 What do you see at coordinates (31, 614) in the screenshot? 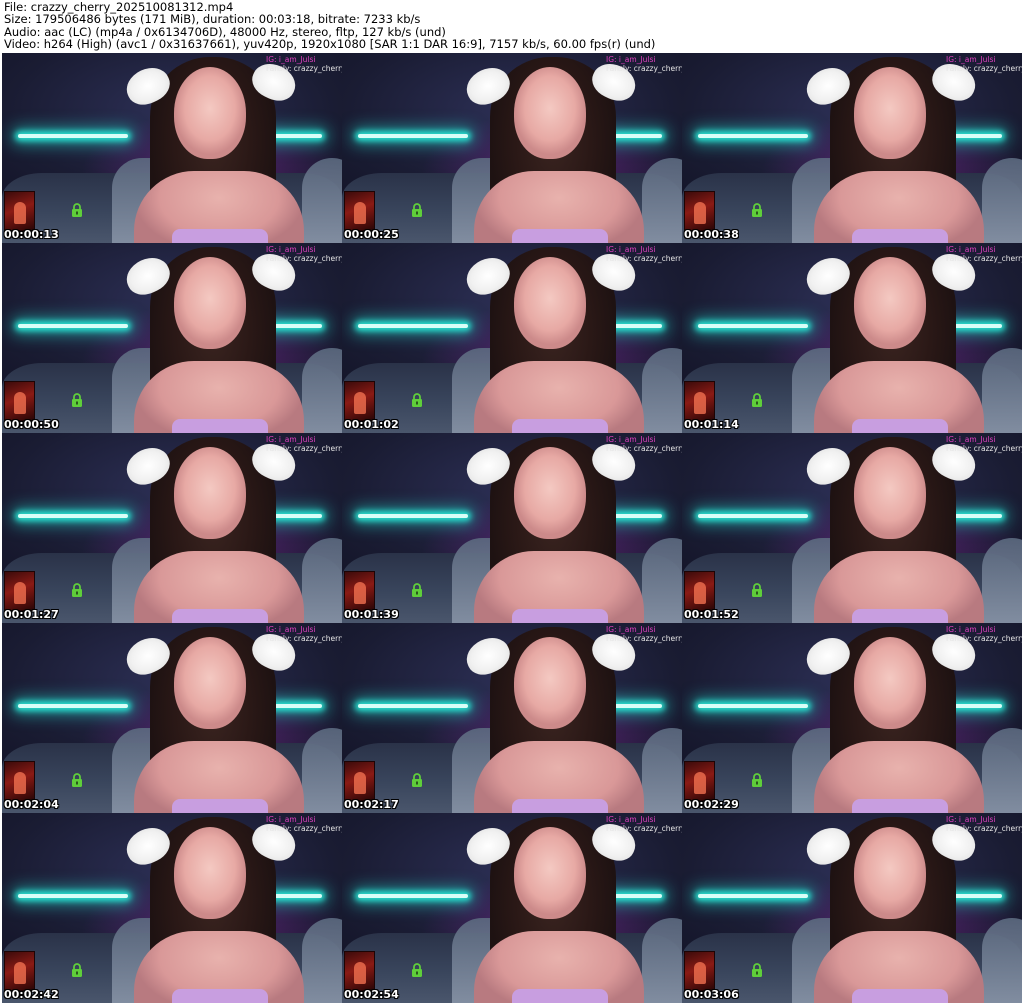
I see `frame-timestamp: 00:01:27` at bounding box center [31, 614].